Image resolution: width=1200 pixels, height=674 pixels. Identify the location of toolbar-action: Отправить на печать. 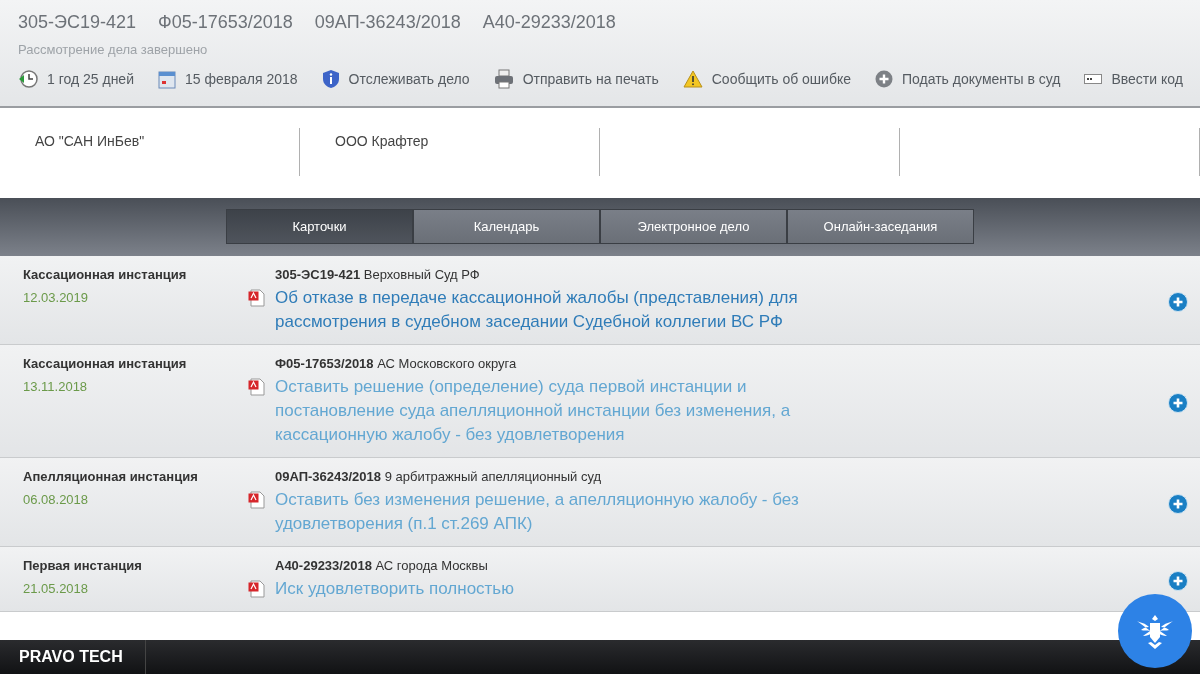
(576, 79).